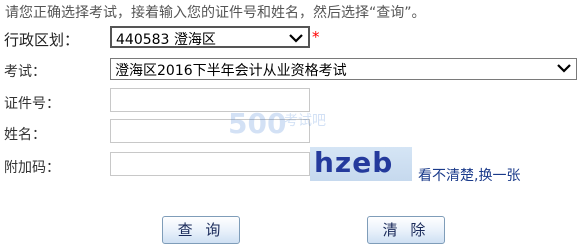 This screenshot has width=581, height=246. Describe the element at coordinates (231, 71) in the screenshot. I see `exam-select-value: 澄海区2016下半年会计从业资格考试` at that location.